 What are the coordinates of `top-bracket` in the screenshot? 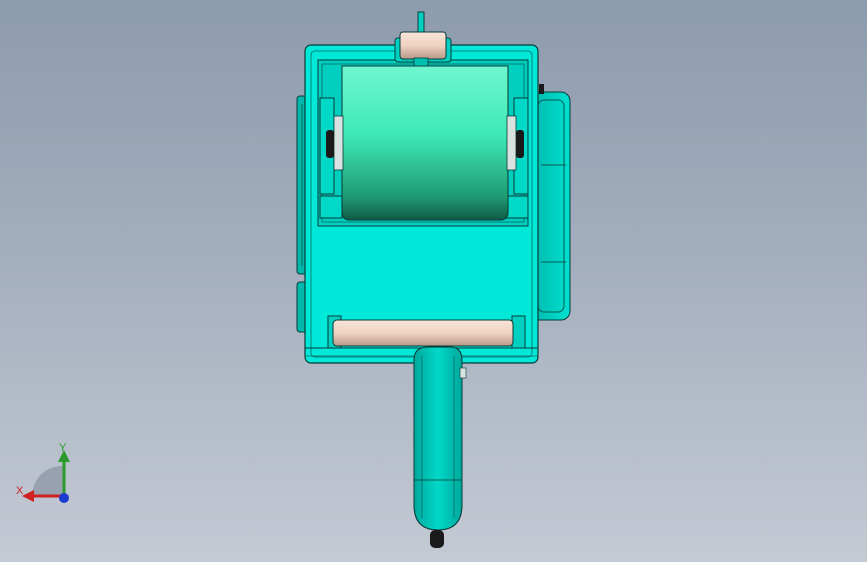 It's located at (423, 49).